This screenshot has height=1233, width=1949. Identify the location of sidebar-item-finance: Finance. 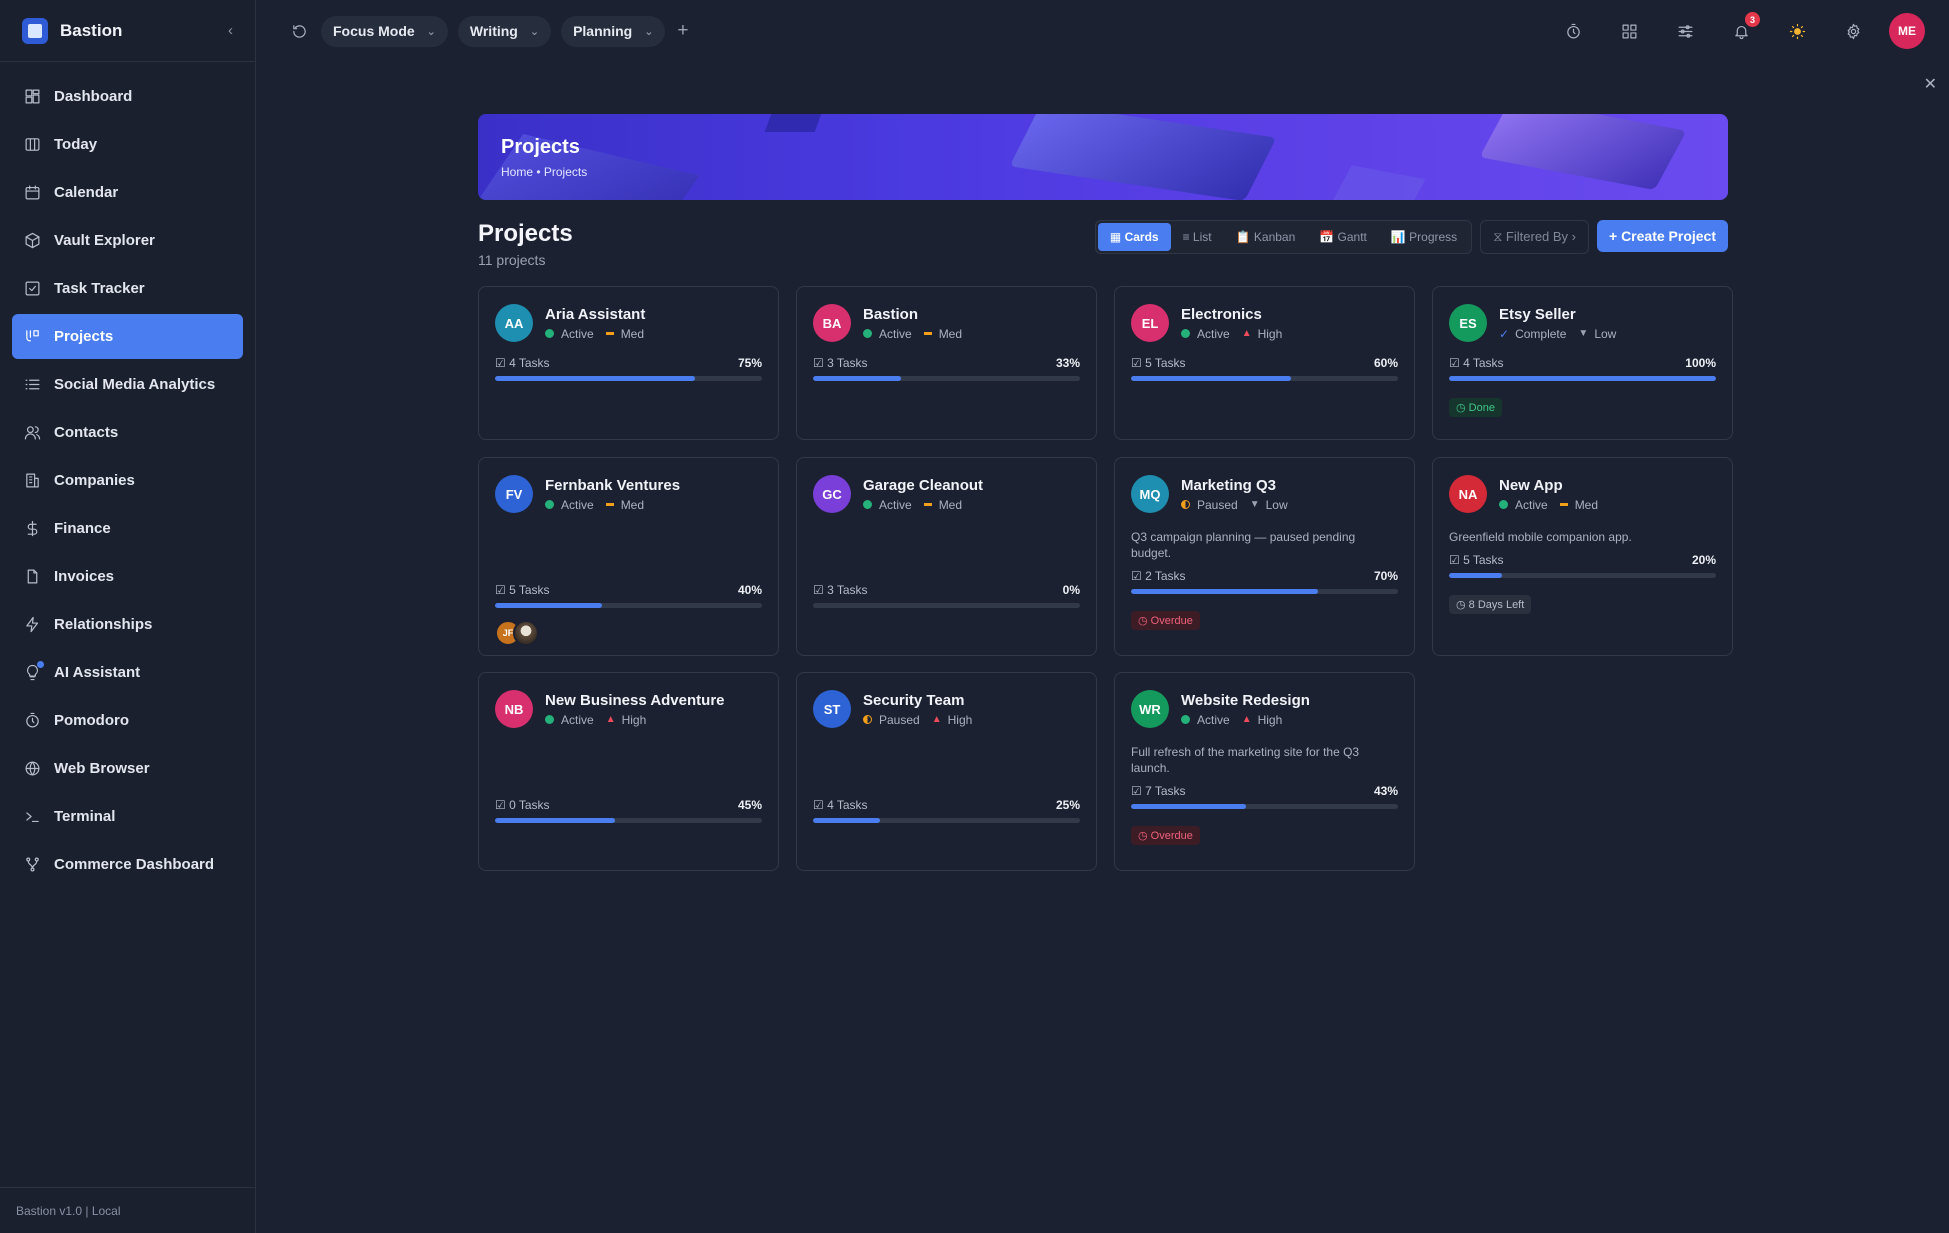
(127, 528).